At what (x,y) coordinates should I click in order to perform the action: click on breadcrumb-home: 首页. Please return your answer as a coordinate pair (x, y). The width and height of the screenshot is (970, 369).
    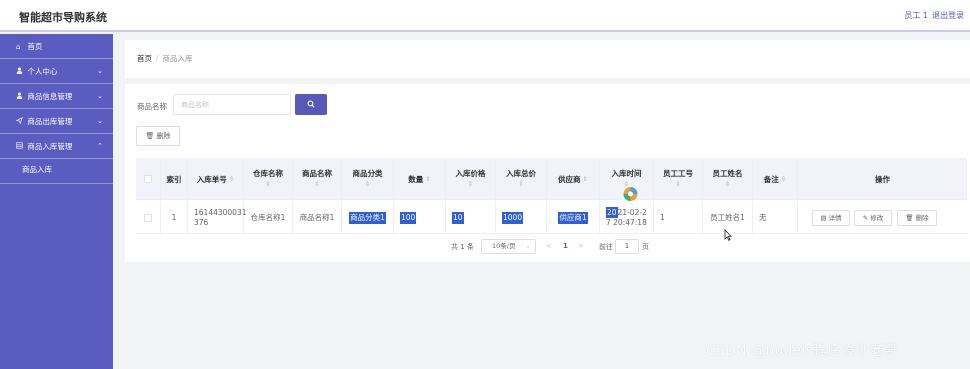
    Looking at the image, I should click on (144, 58).